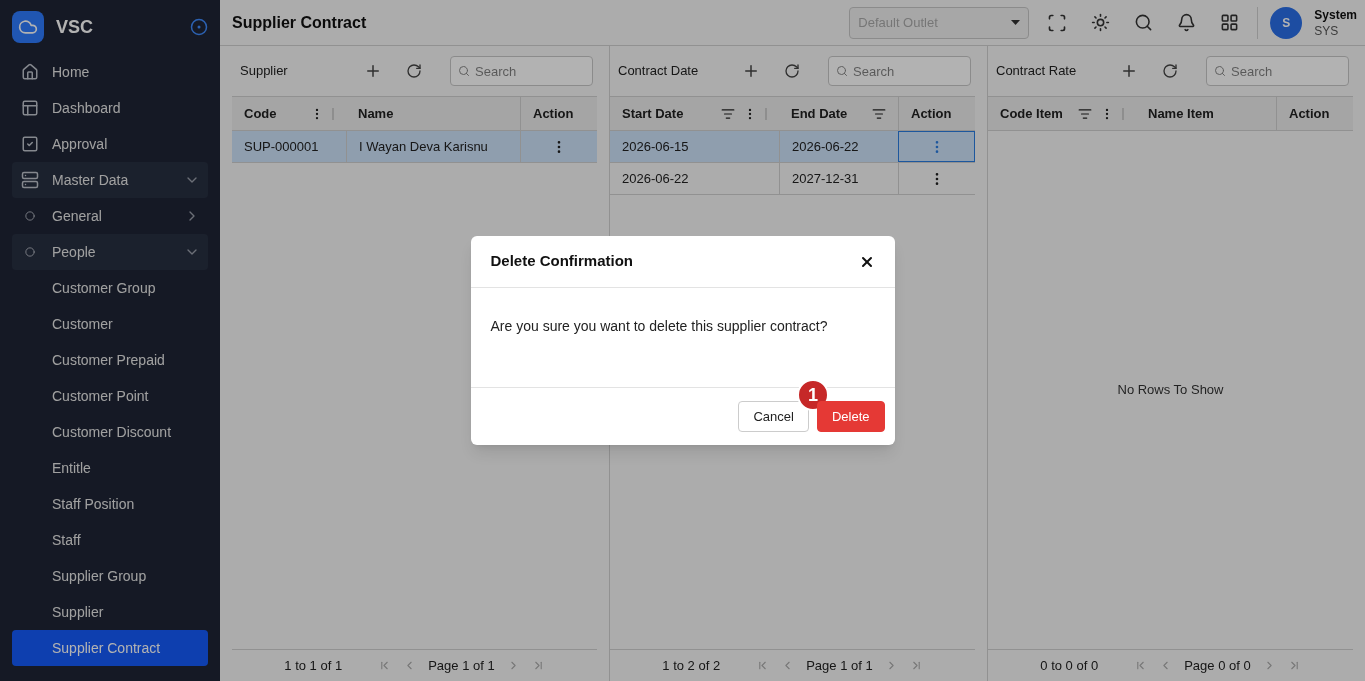 The width and height of the screenshot is (1365, 681). What do you see at coordinates (1057, 22) in the screenshot?
I see `fullscreen-icon` at bounding box center [1057, 22].